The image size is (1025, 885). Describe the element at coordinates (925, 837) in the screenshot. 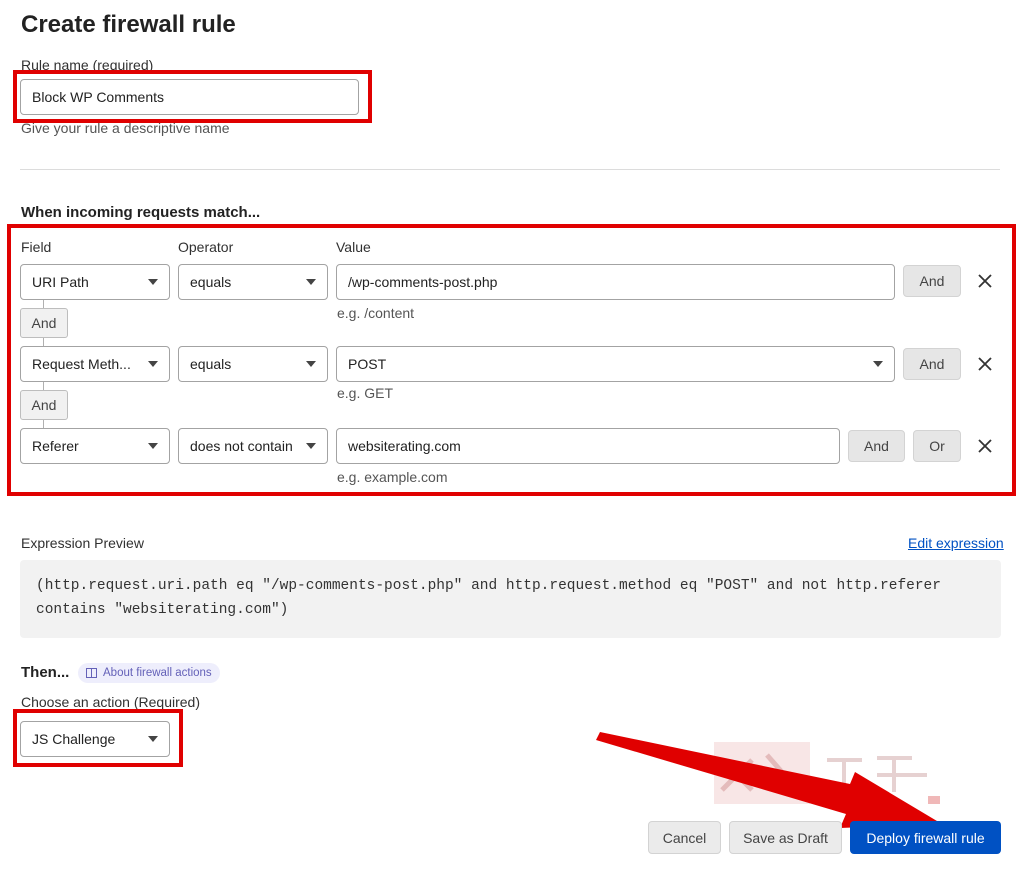

I see `deploy-firewall-rule-button: Deploy firewall rule` at that location.